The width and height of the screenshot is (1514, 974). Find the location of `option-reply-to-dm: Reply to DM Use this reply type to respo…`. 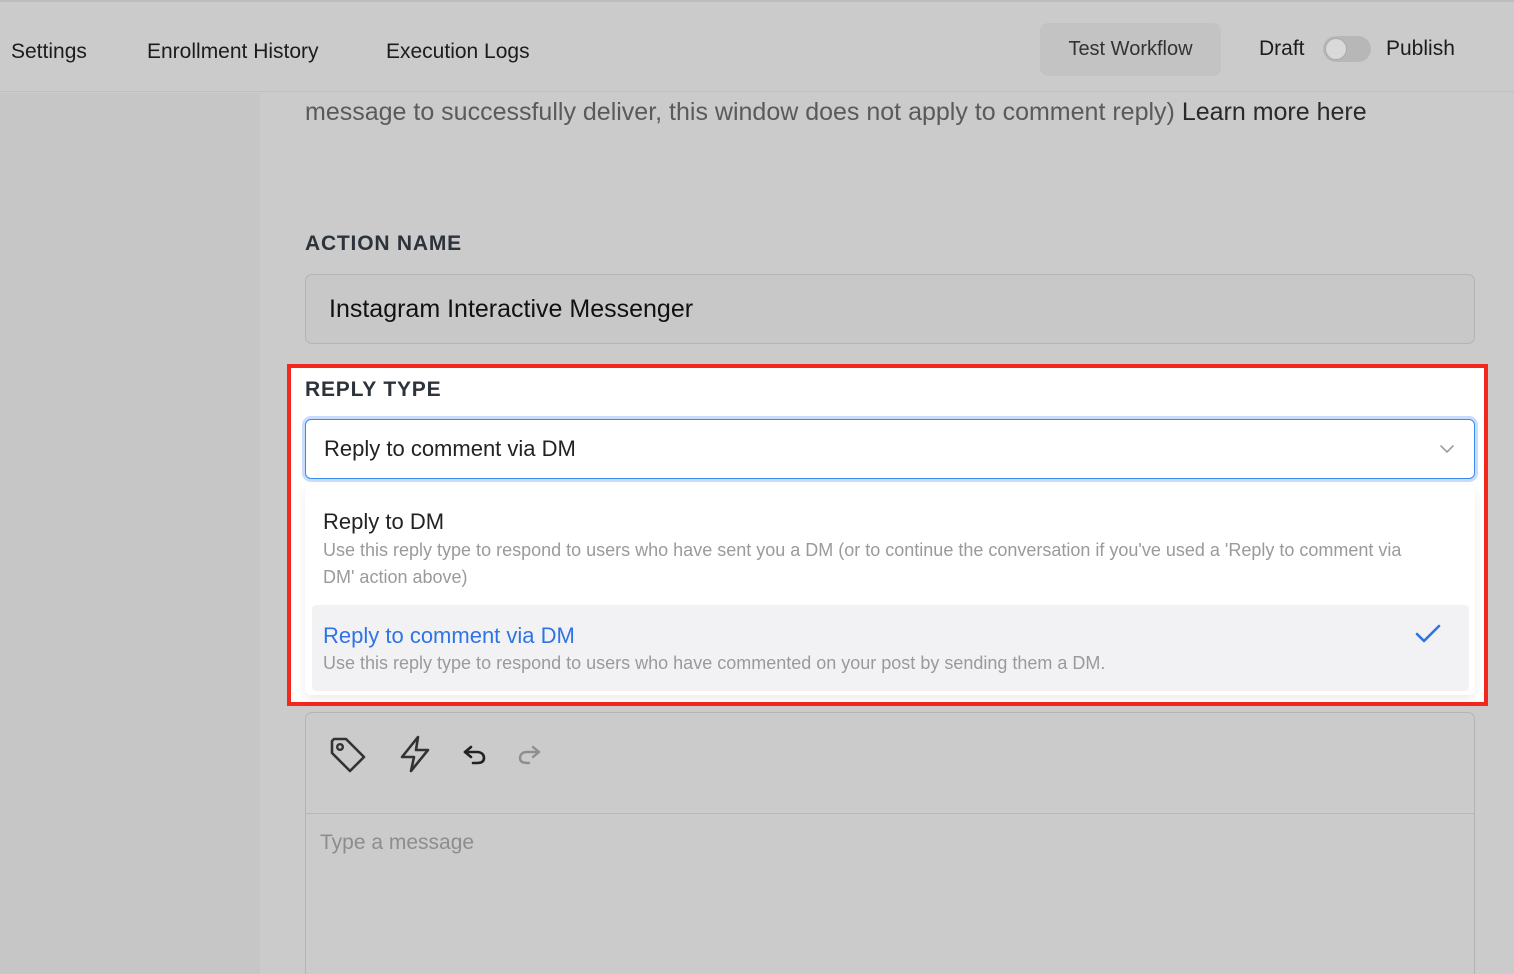

option-reply-to-dm: Reply to DM Use this reply type to respo… is located at coordinates (890, 545).